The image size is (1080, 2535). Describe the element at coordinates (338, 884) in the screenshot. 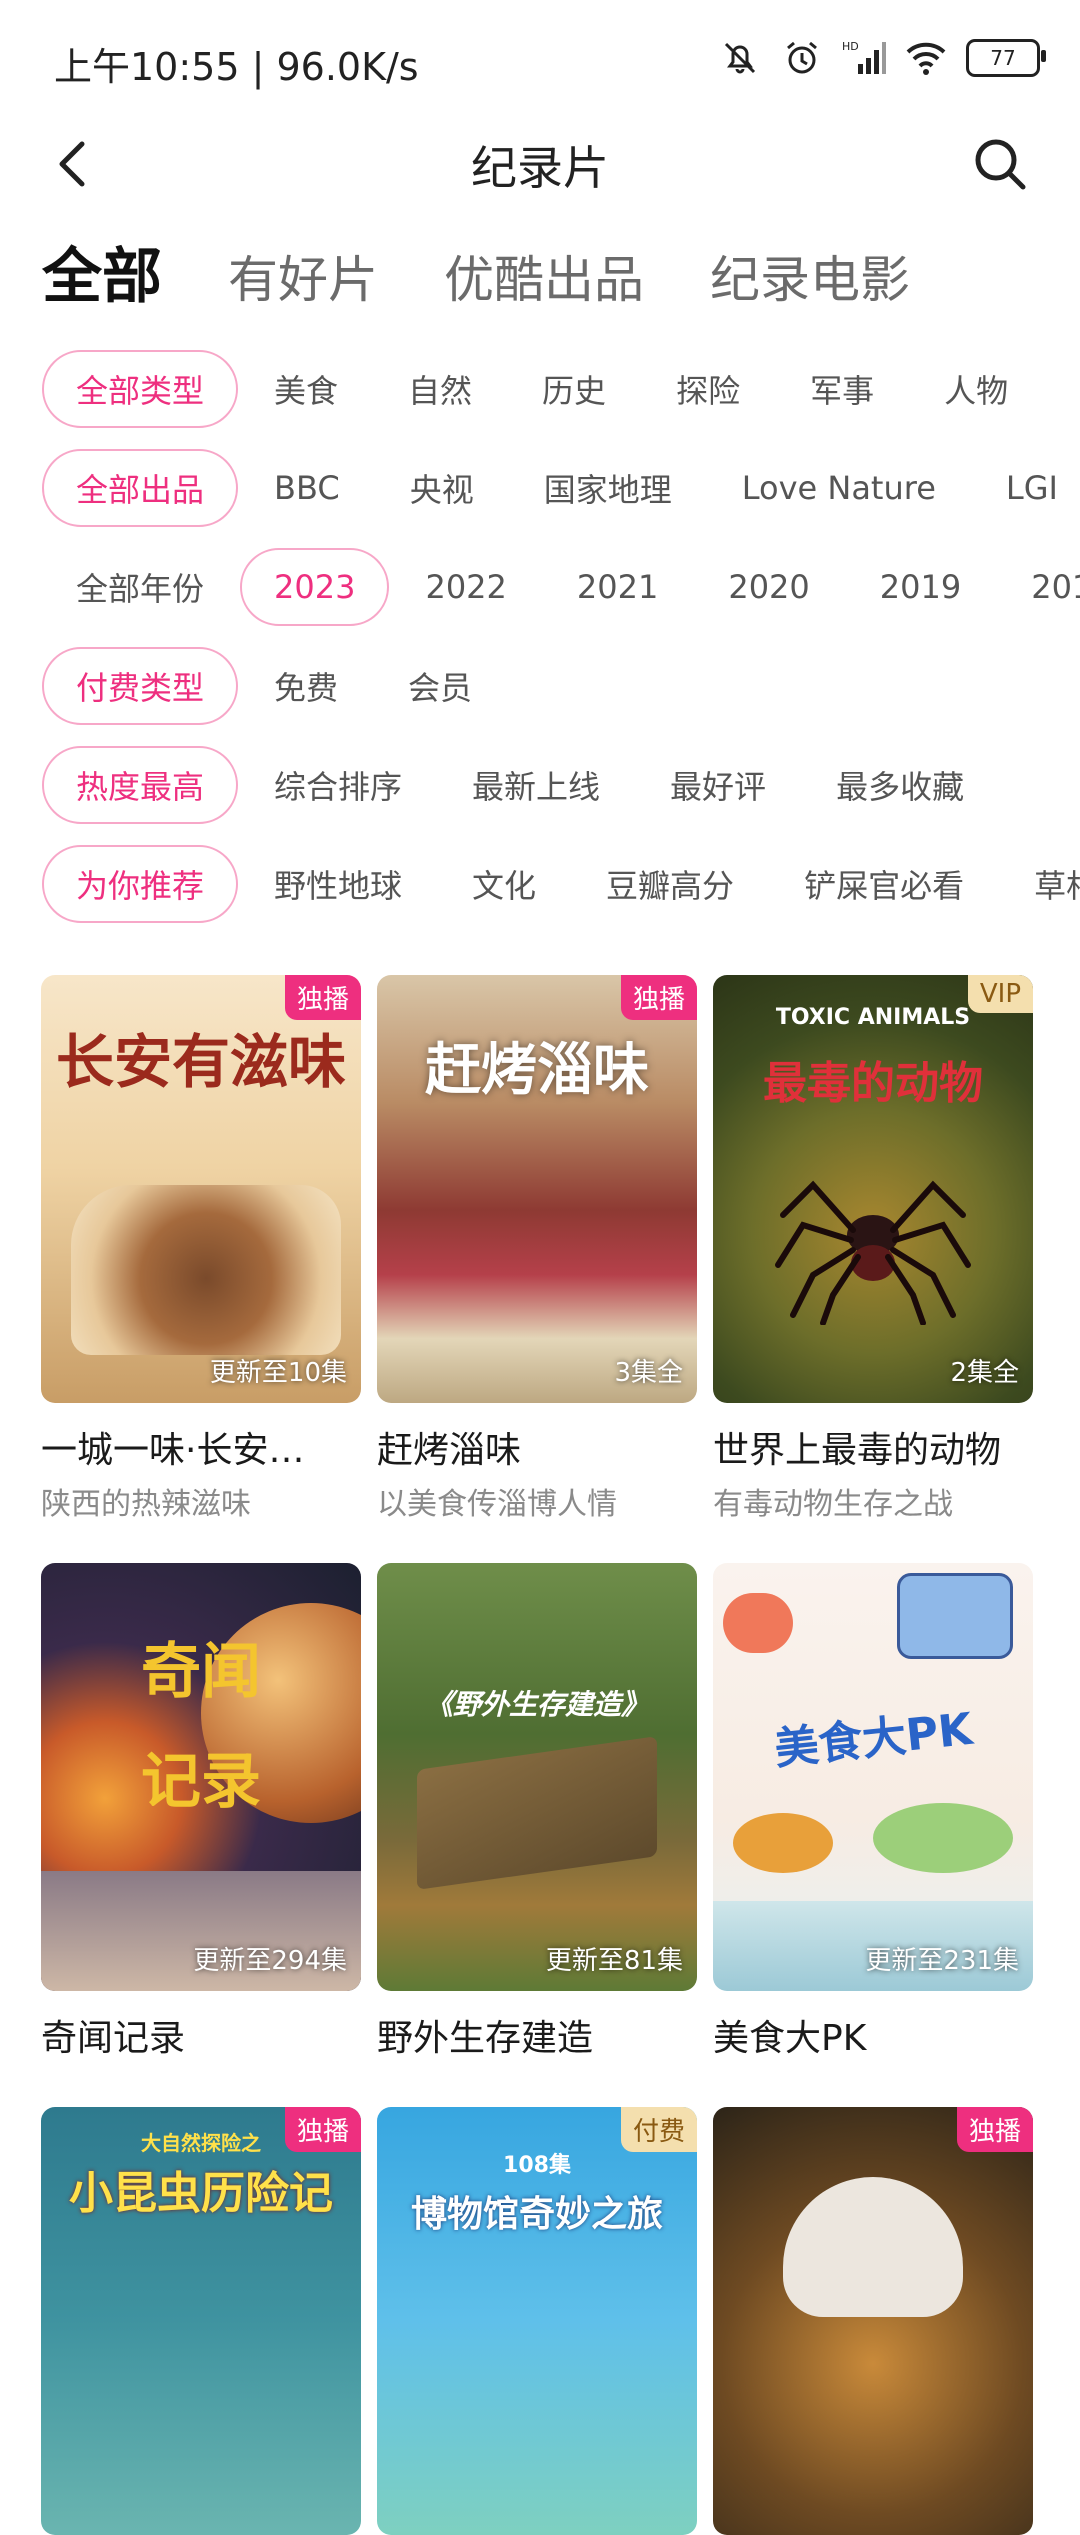

I see `filter-chip: 野性地球` at that location.